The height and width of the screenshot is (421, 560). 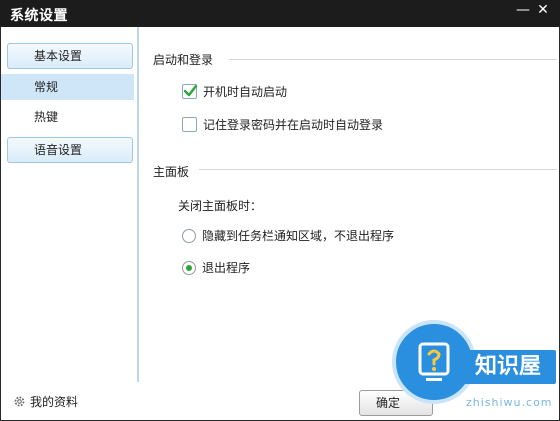 What do you see at coordinates (226, 268) in the screenshot?
I see `option-exit-program-label: 退出程序` at bounding box center [226, 268].